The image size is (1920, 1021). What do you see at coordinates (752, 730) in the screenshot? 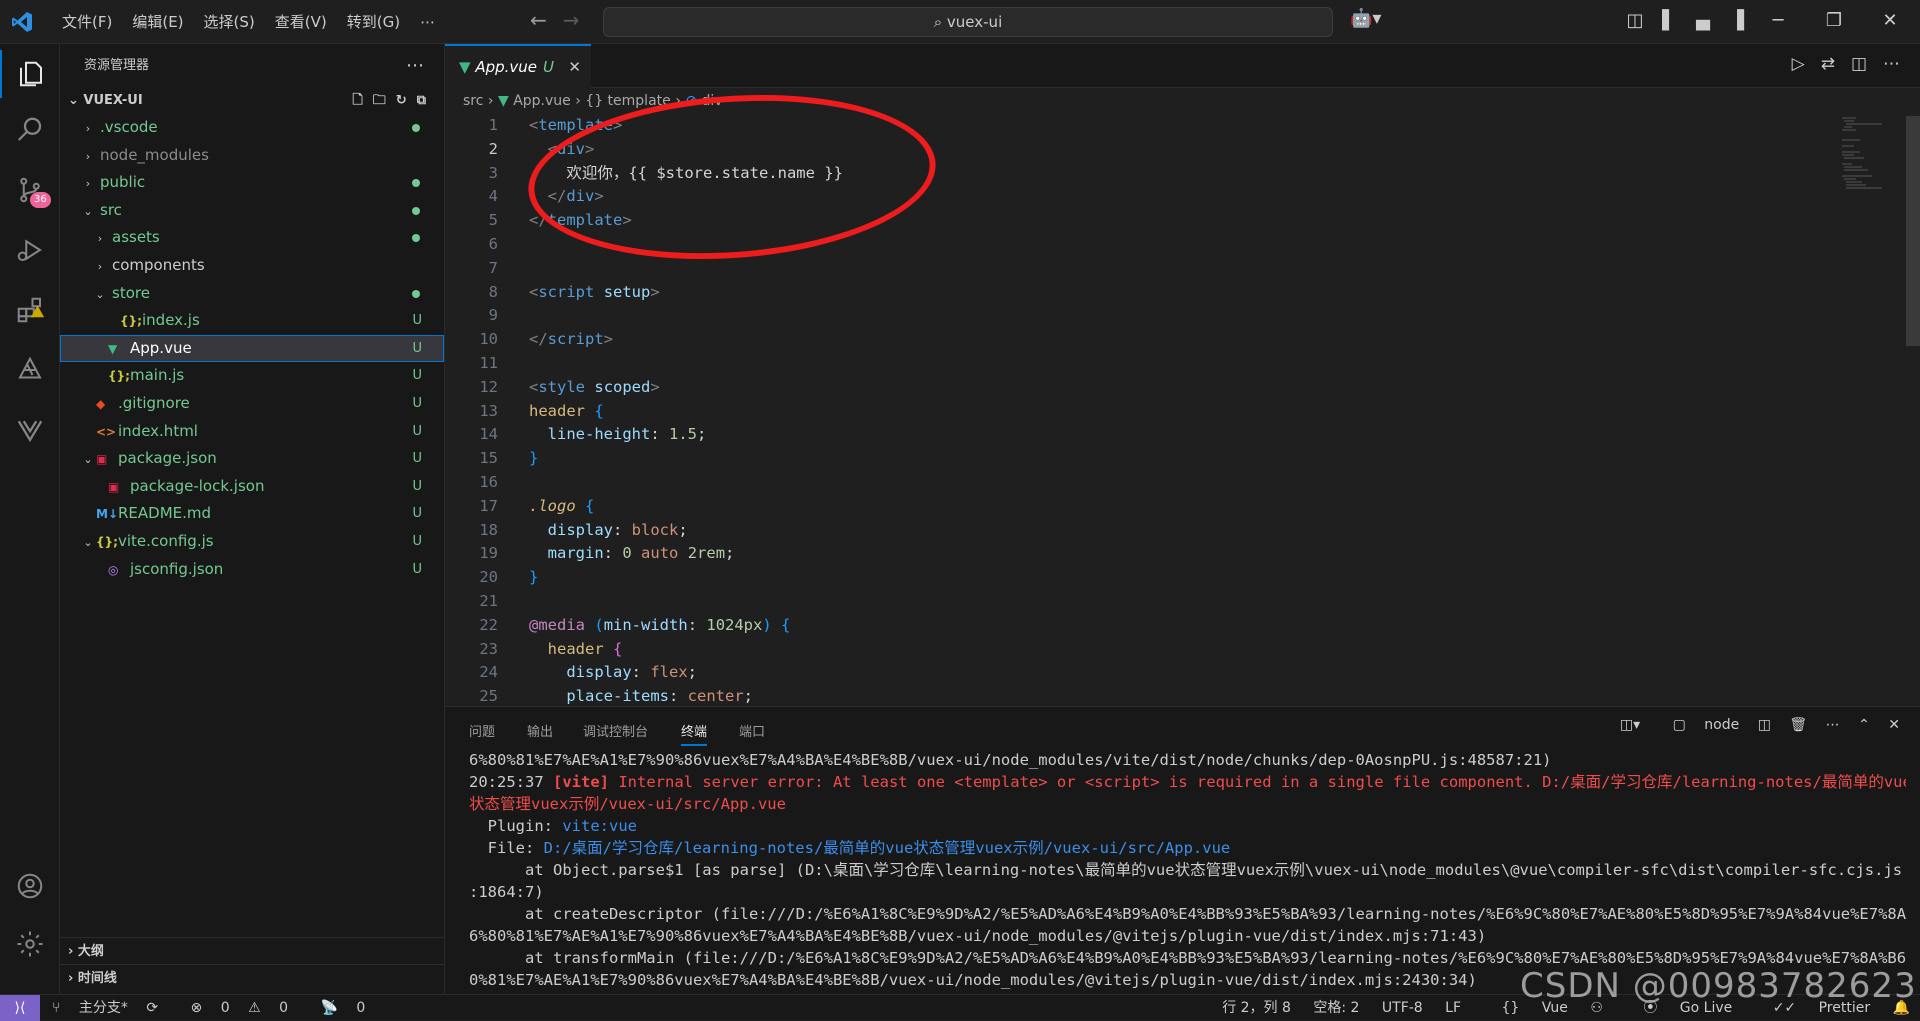
I see `tab-ports: 端口` at bounding box center [752, 730].